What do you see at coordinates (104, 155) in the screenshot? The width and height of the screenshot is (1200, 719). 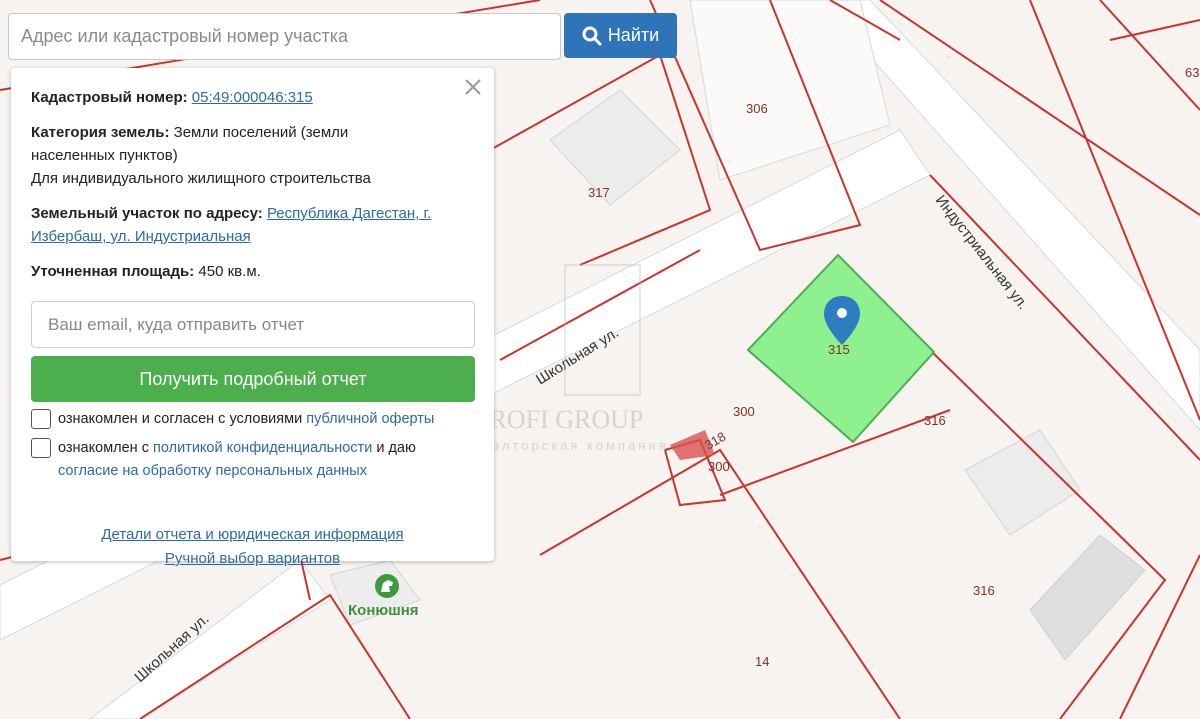 I see `category-value-2: населенных пунктов)` at bounding box center [104, 155].